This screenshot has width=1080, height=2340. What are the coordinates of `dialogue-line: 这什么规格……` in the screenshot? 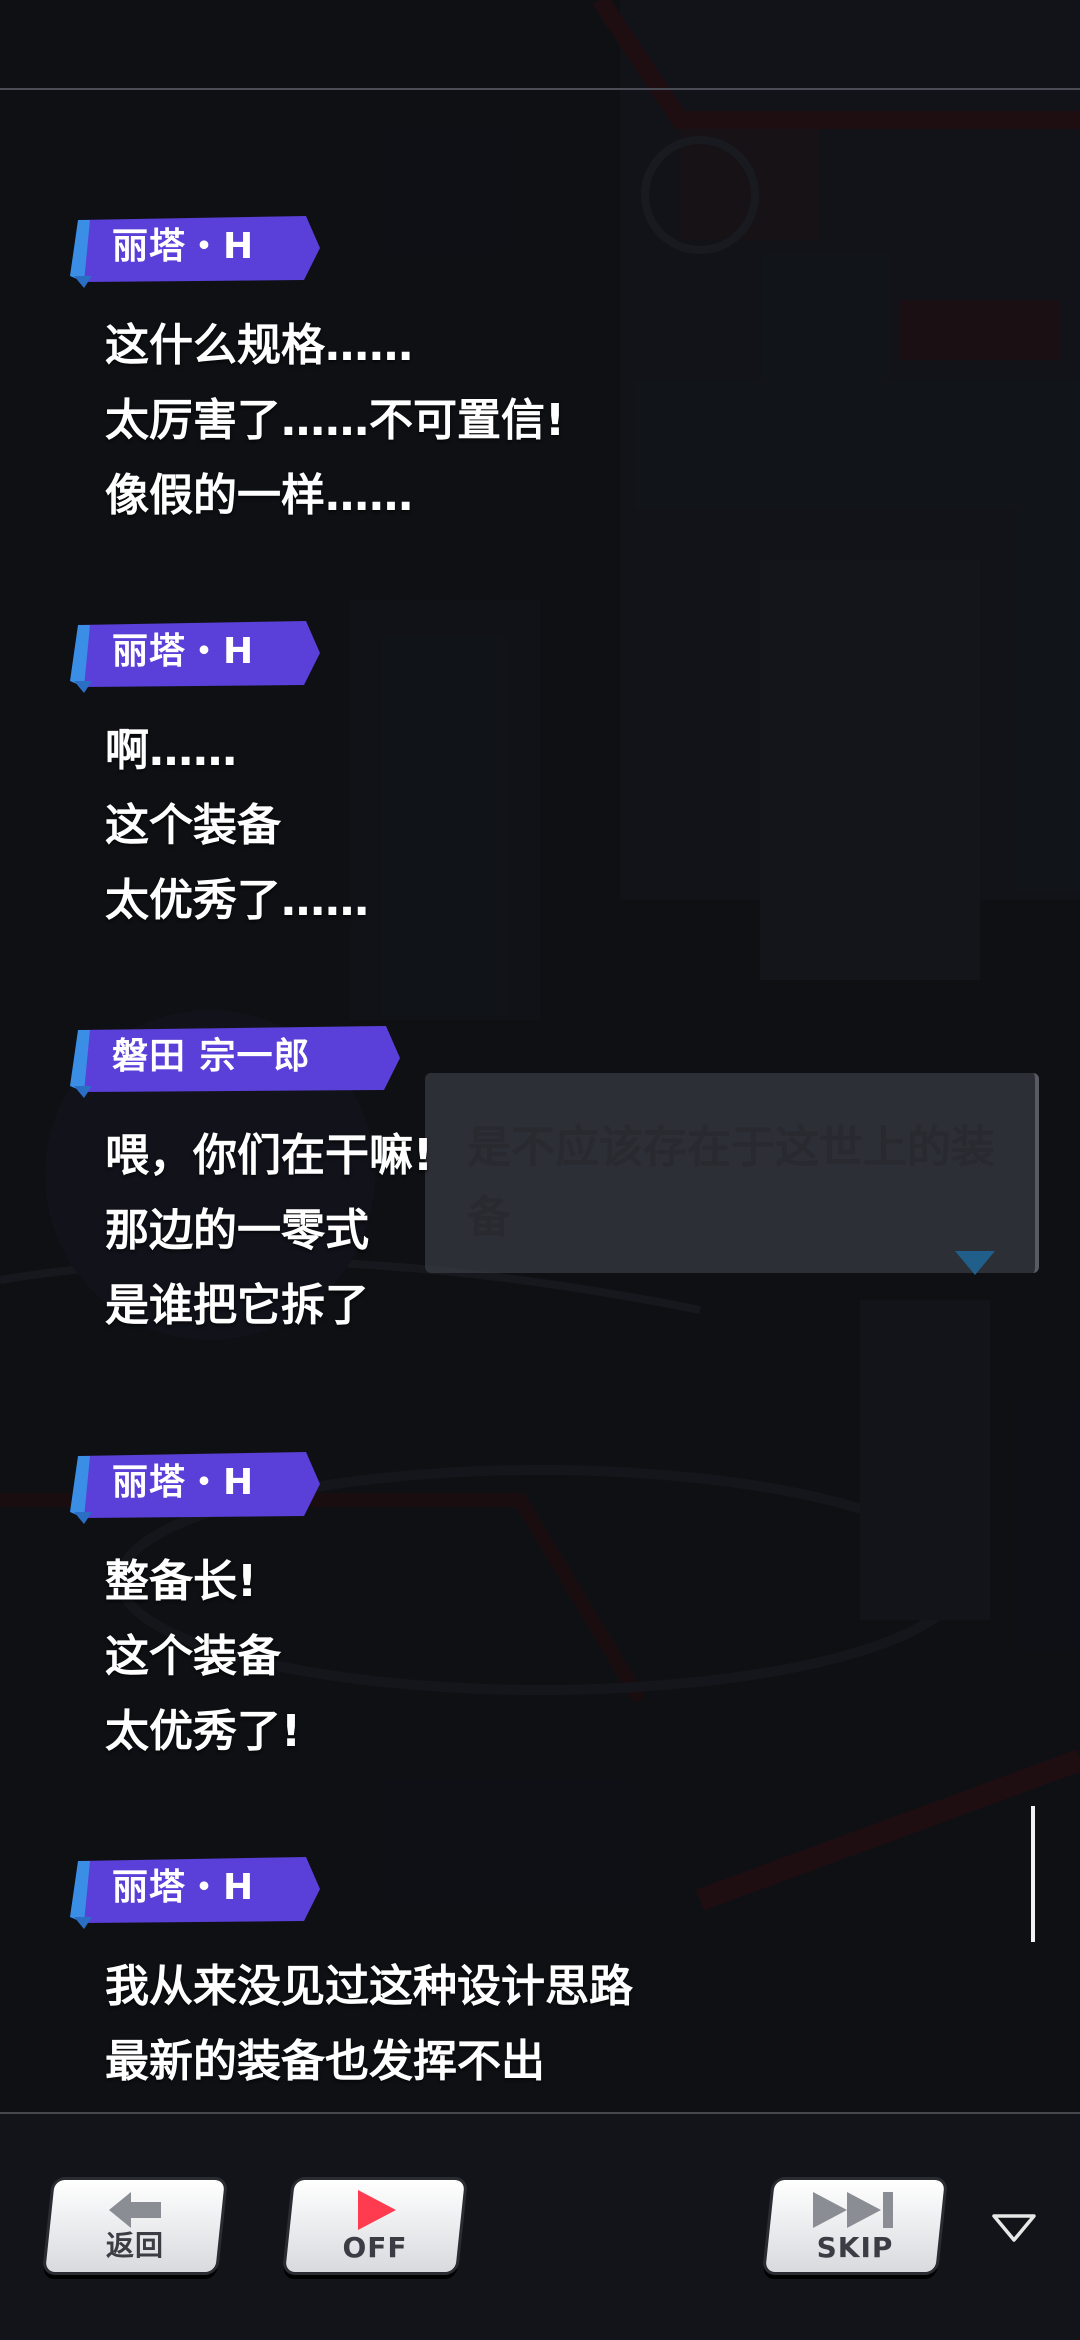 It's located at (259, 345).